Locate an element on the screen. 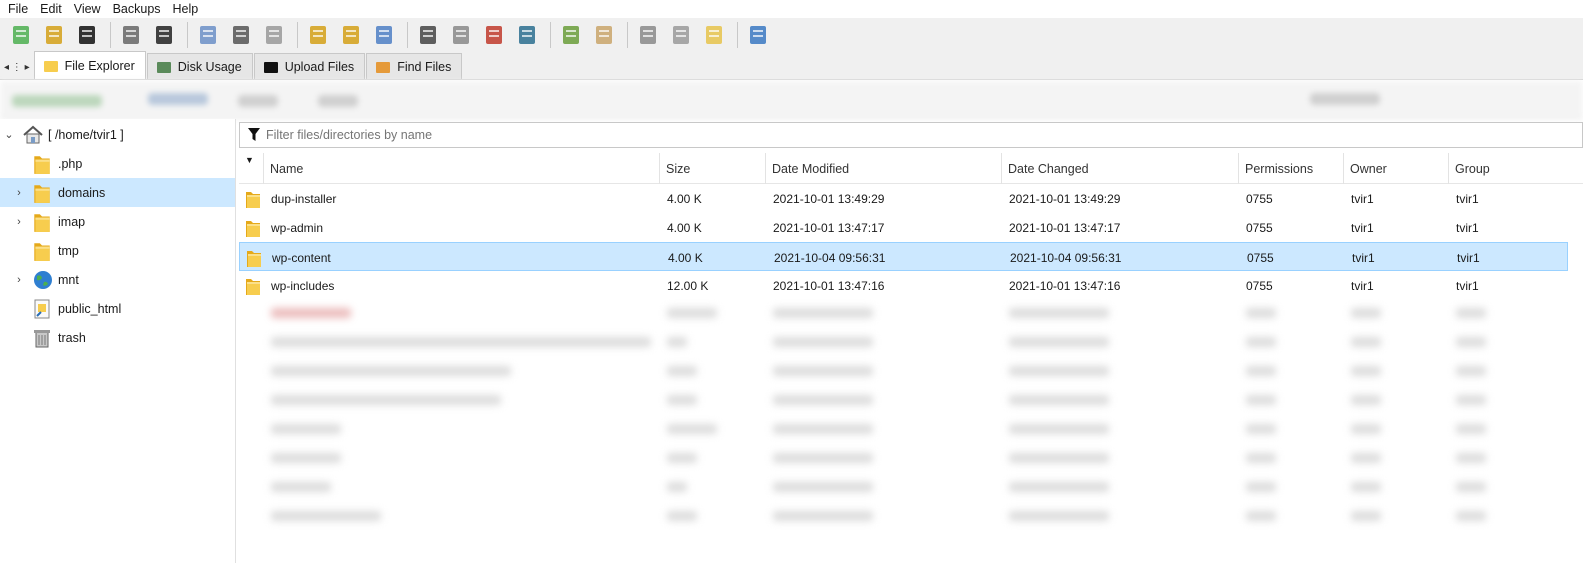  menu-view: View is located at coordinates (87, 9).